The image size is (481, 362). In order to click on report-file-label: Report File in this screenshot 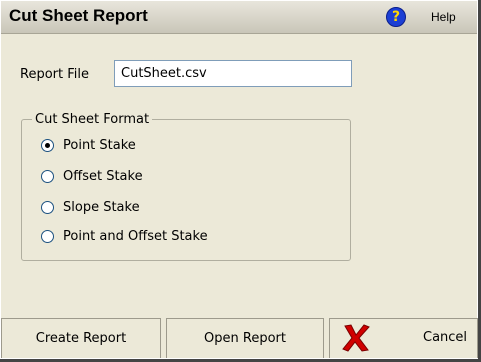, I will do `click(54, 74)`.